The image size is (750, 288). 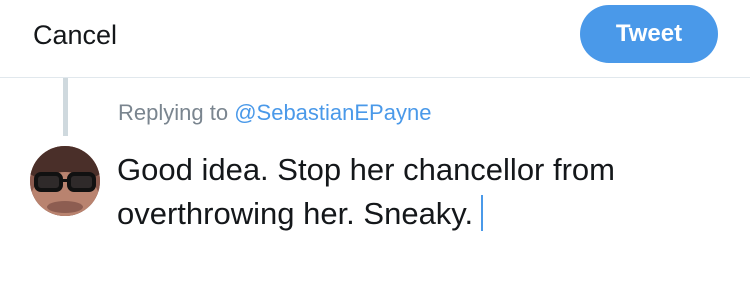 What do you see at coordinates (649, 34) in the screenshot?
I see `tweet-button: Tweet` at bounding box center [649, 34].